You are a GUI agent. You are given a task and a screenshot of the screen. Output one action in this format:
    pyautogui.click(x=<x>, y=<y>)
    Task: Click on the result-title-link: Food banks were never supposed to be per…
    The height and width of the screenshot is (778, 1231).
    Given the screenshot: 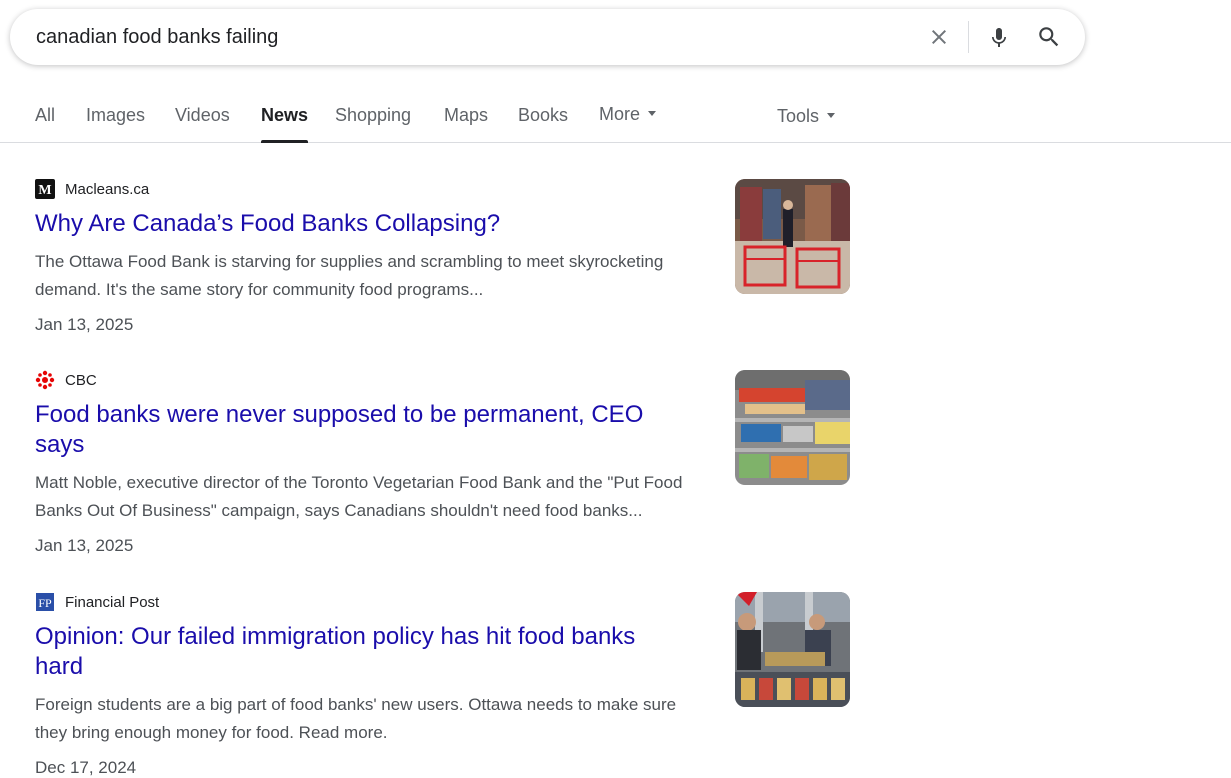 What is the action you would take?
    pyautogui.click(x=375, y=430)
    